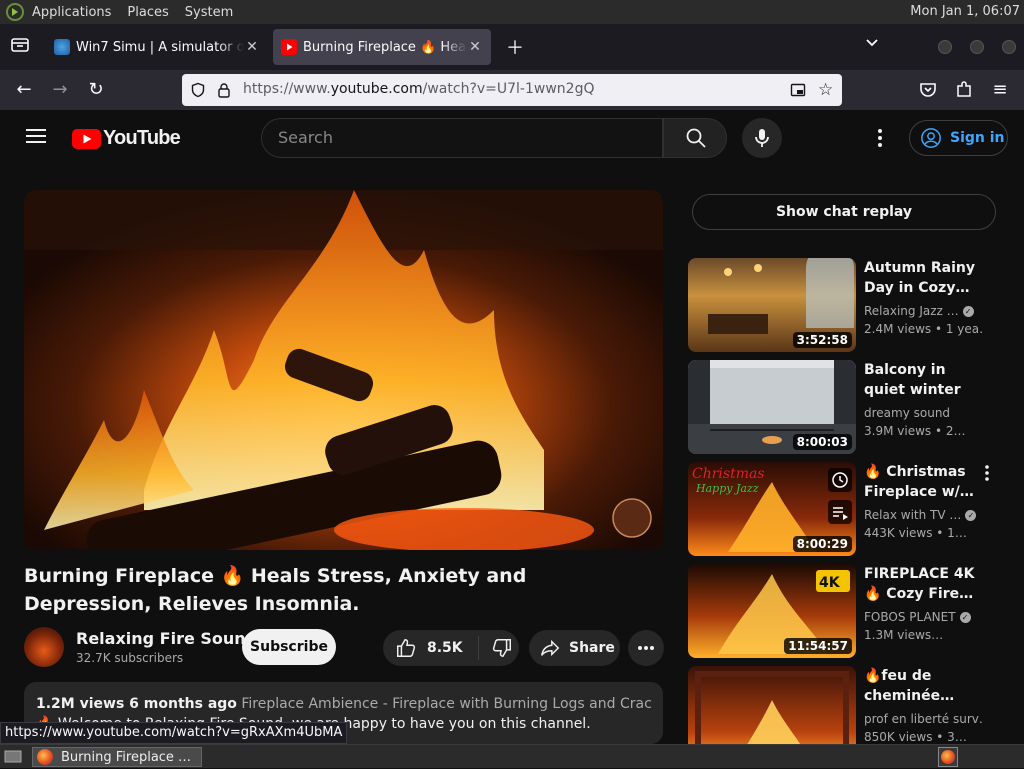  What do you see at coordinates (13, 759) in the screenshot?
I see `show-desktop-icon` at bounding box center [13, 759].